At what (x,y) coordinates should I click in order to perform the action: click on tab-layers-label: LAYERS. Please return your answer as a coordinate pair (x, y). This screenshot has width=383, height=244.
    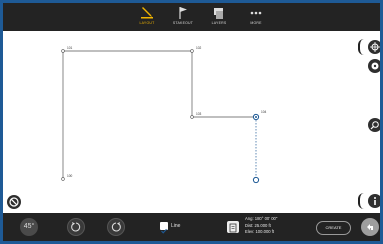
    Looking at the image, I should click on (219, 23).